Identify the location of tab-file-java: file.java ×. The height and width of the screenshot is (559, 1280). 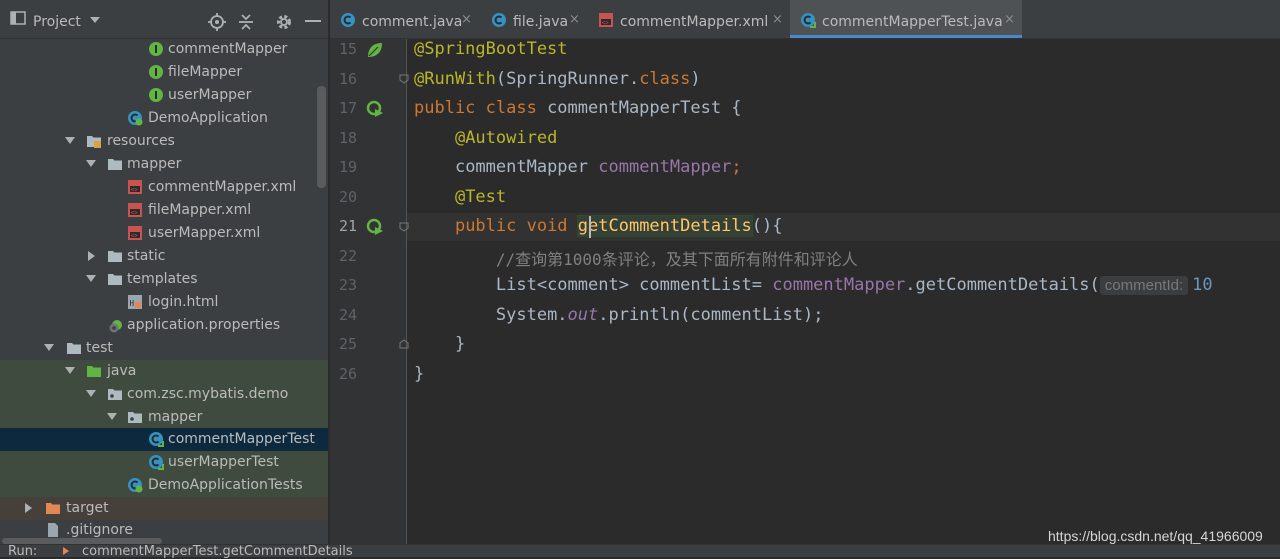
(533, 19).